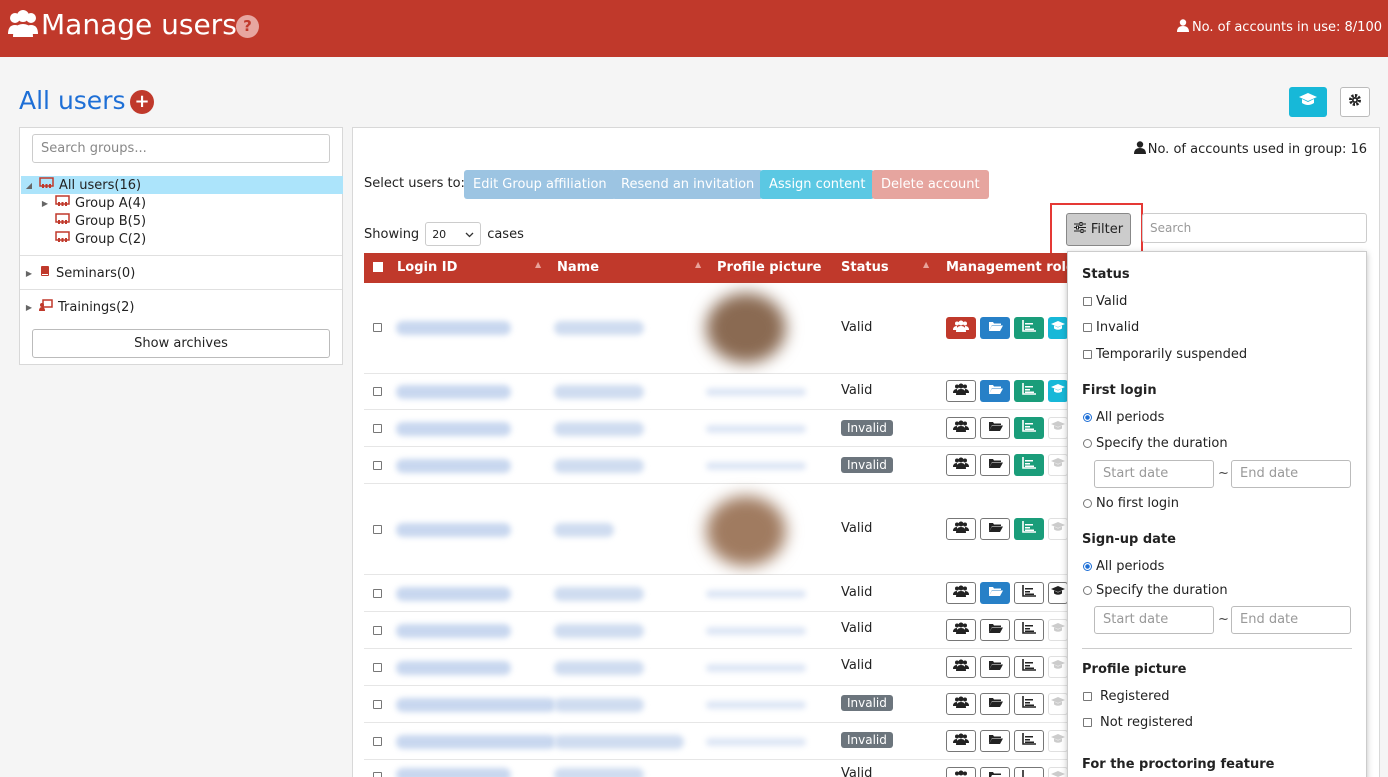  I want to click on tree-item-all-users: ◢ All users(16), so click(182, 185).